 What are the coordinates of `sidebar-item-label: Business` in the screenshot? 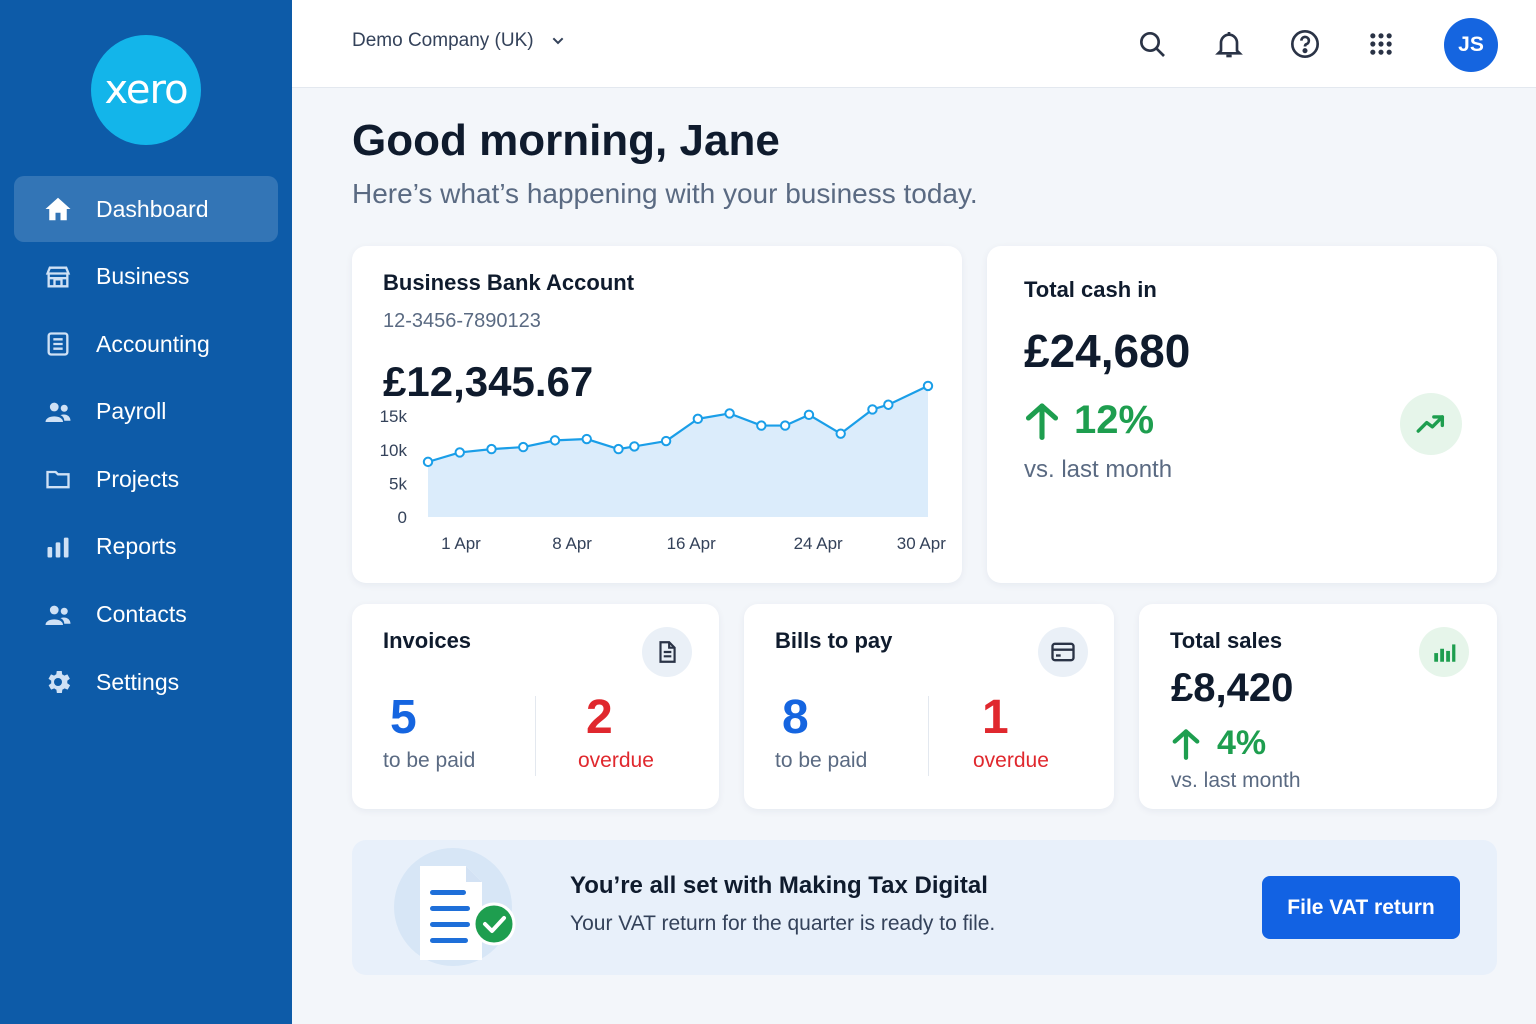 It's located at (143, 276).